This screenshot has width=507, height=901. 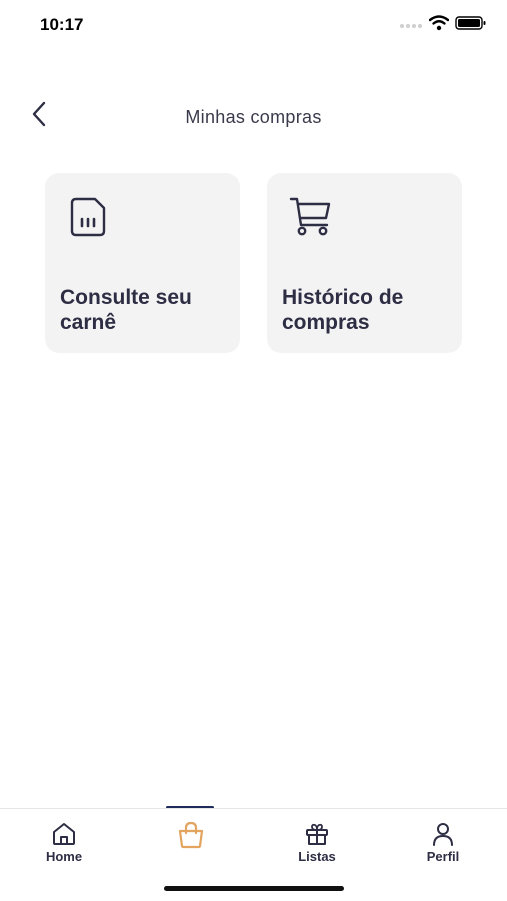 What do you see at coordinates (142, 263) in the screenshot?
I see `consult-carne-card: Consulte seu carnê` at bounding box center [142, 263].